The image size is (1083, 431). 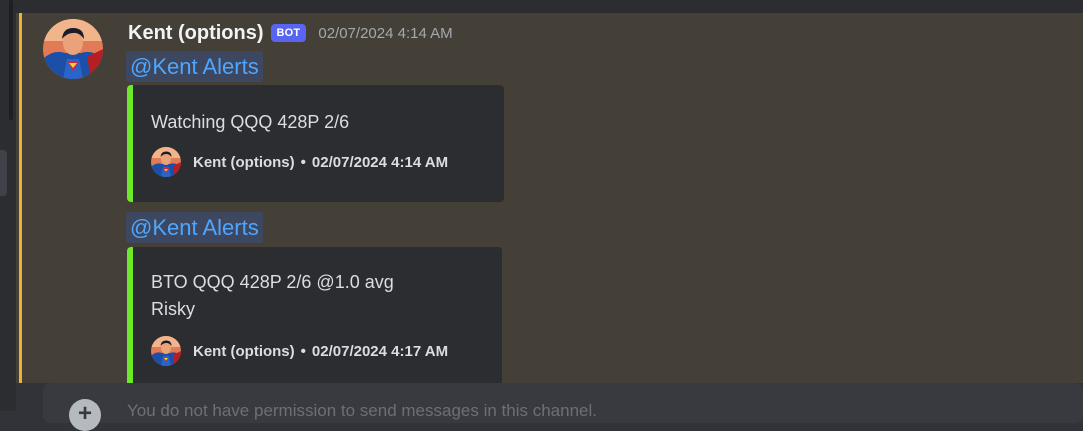 What do you see at coordinates (8, 205) in the screenshot?
I see `channel-list-edge` at bounding box center [8, 205].